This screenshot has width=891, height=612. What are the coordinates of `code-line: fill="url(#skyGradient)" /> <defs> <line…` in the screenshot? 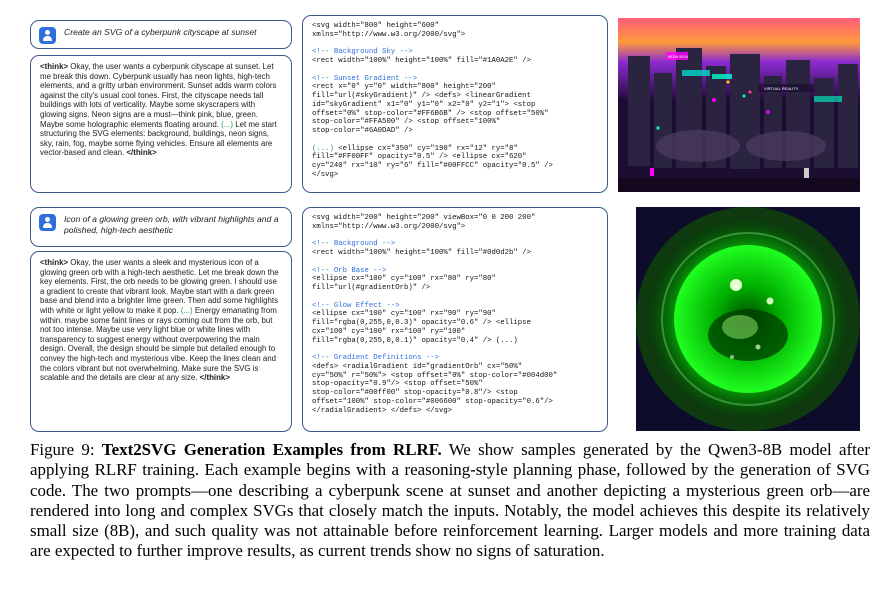 It's located at (455, 96).